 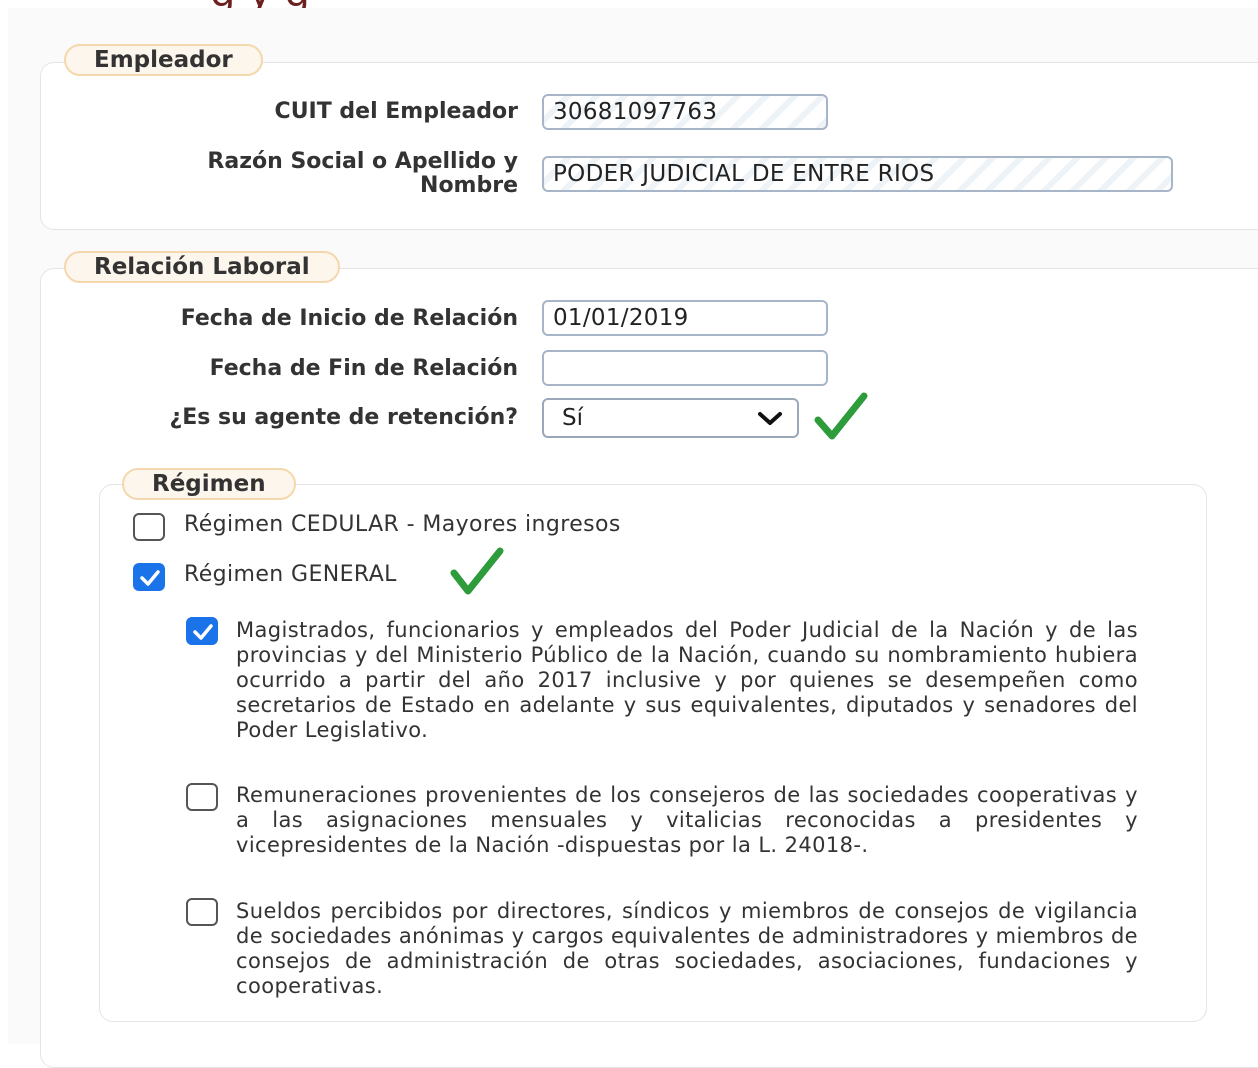 I want to click on agente-retencion-value: Sí, so click(x=572, y=418).